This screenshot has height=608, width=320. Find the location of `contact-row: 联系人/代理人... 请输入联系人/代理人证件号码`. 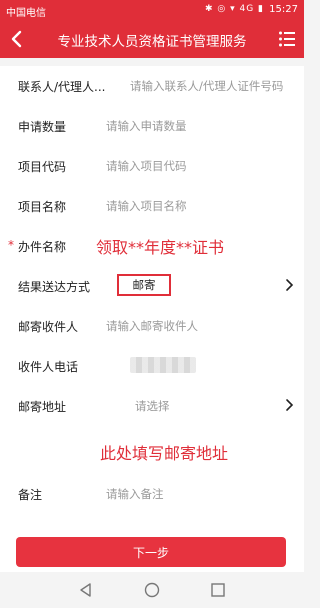

contact-row: 联系人/代理人... 请输入联系人/代理人证件号码 is located at coordinates (152, 86).